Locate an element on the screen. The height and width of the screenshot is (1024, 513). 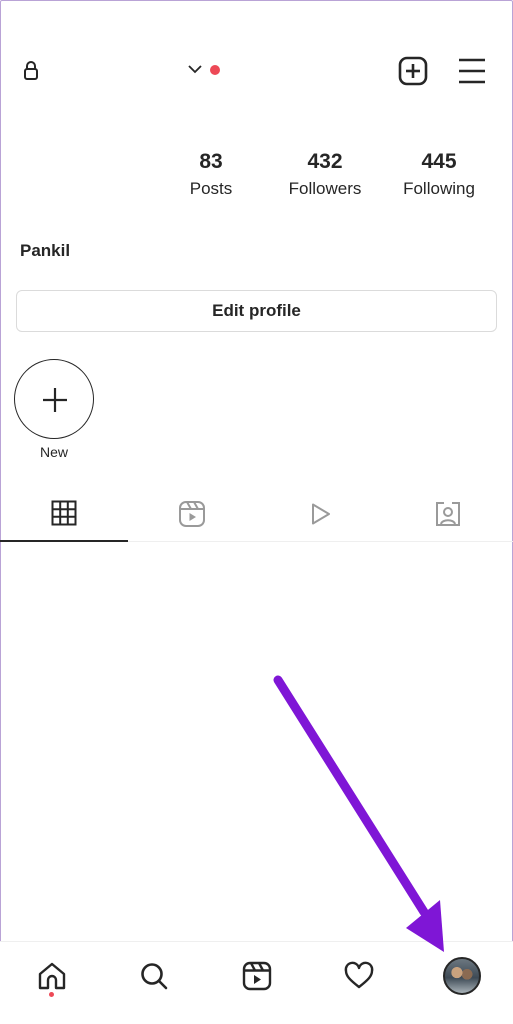
profile-avatar is located at coordinates (462, 976).